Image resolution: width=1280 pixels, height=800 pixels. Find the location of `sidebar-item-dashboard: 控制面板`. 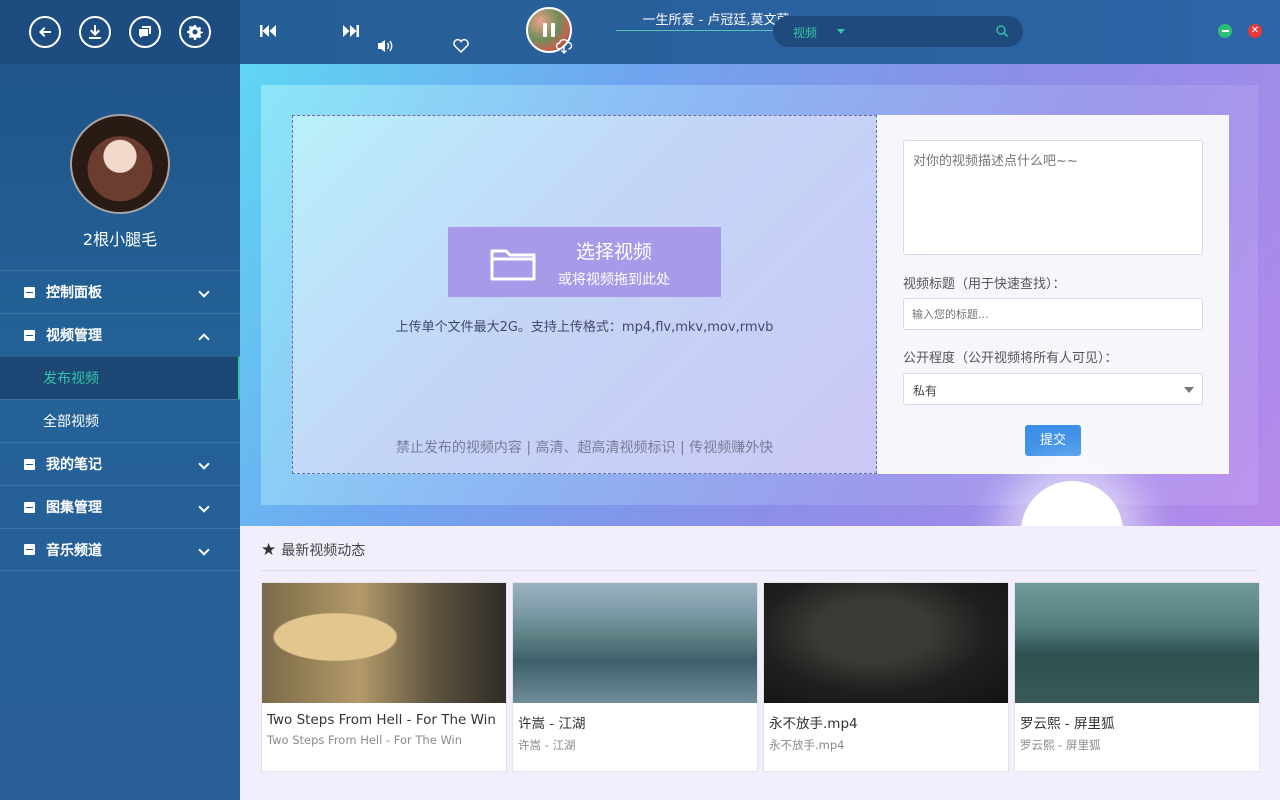

sidebar-item-dashboard: 控制面板 is located at coordinates (120, 291).